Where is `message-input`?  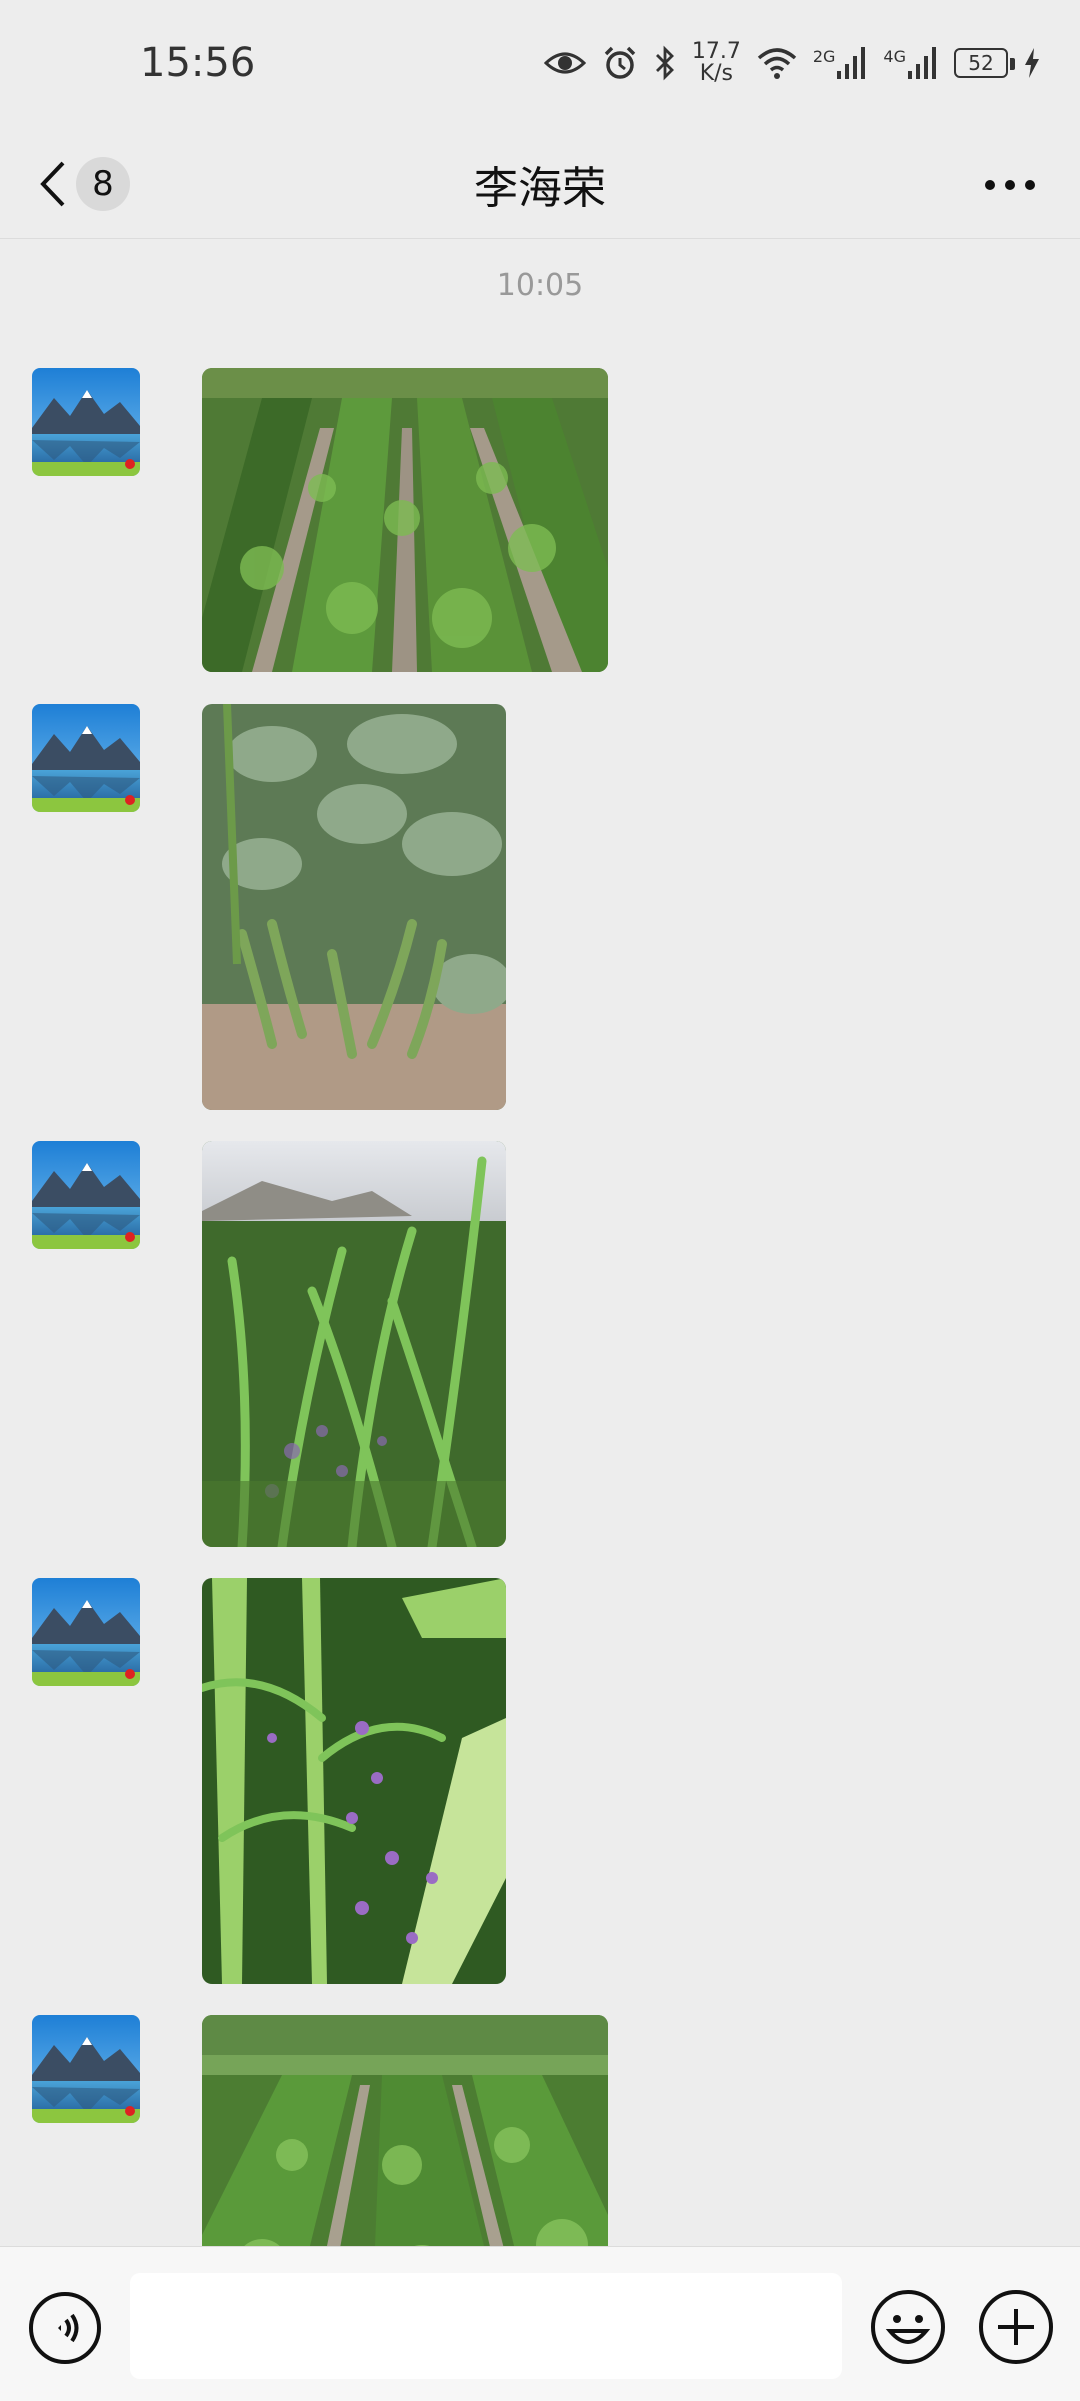 message-input is located at coordinates (486, 2326).